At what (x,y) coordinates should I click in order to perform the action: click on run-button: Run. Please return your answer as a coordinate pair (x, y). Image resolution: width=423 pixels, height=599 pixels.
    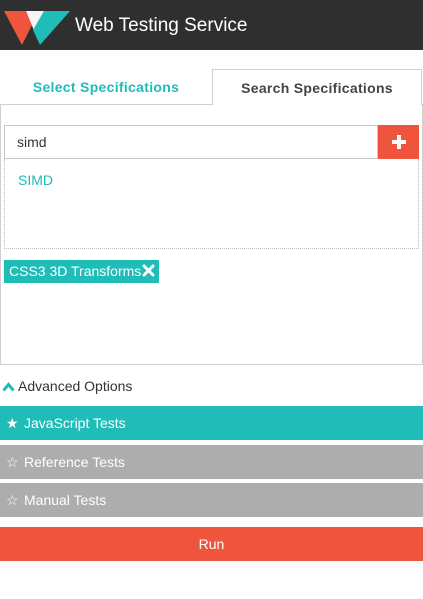
    Looking at the image, I should click on (211, 544).